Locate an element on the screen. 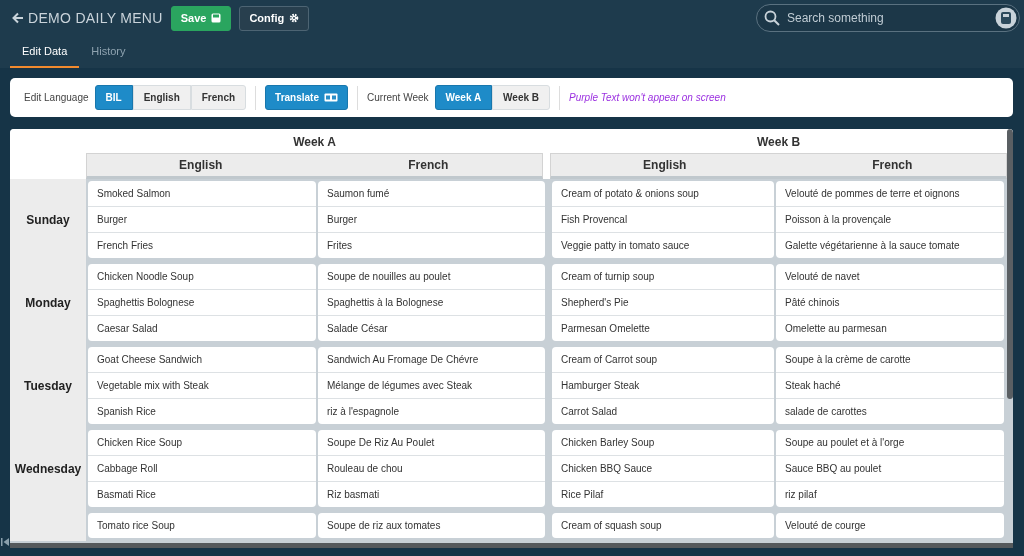 This screenshot has width=1024, height=556. note-text: Purple Text won't appear on screen is located at coordinates (647, 97).